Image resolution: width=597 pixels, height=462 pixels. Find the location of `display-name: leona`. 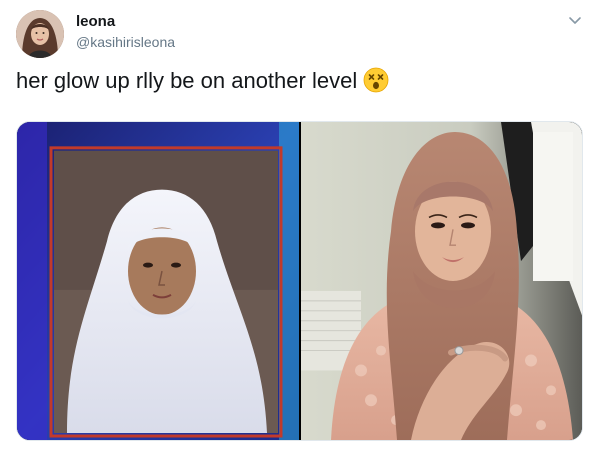

display-name: leona is located at coordinates (95, 22).